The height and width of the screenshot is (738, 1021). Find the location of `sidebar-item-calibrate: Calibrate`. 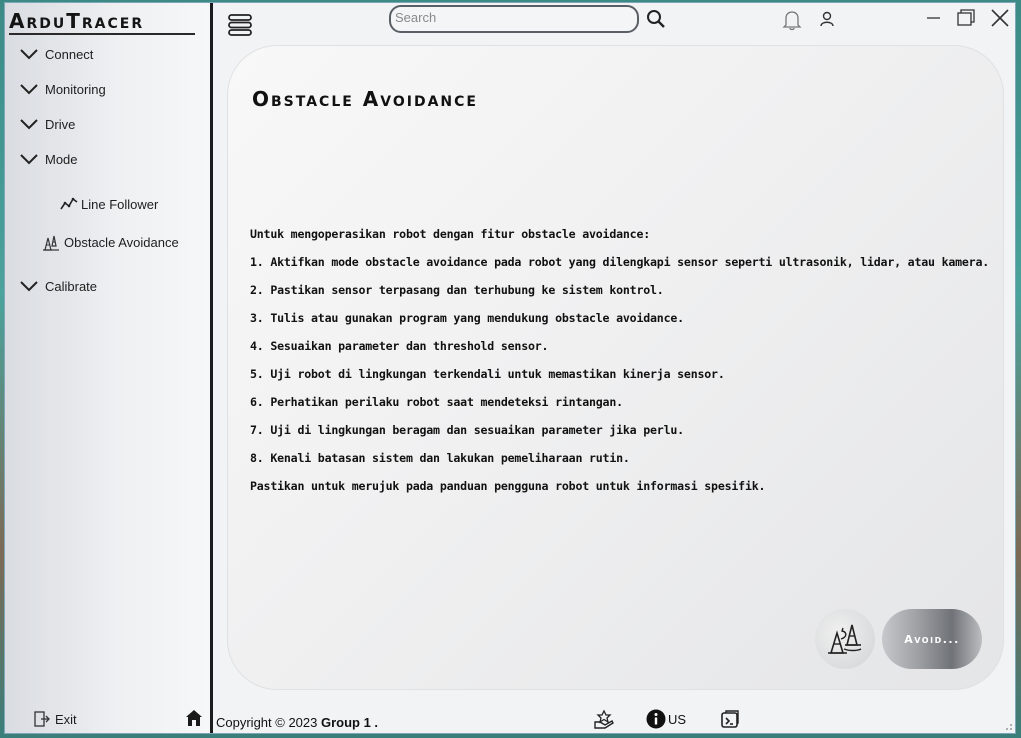

sidebar-item-calibrate: Calibrate is located at coordinates (58, 286).